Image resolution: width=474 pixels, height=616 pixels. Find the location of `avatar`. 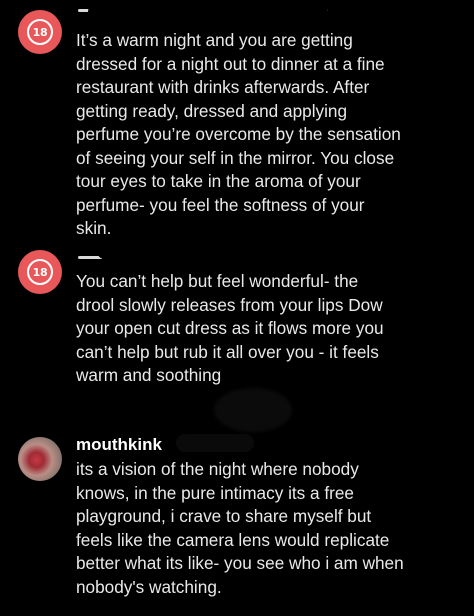

avatar is located at coordinates (40, 459).